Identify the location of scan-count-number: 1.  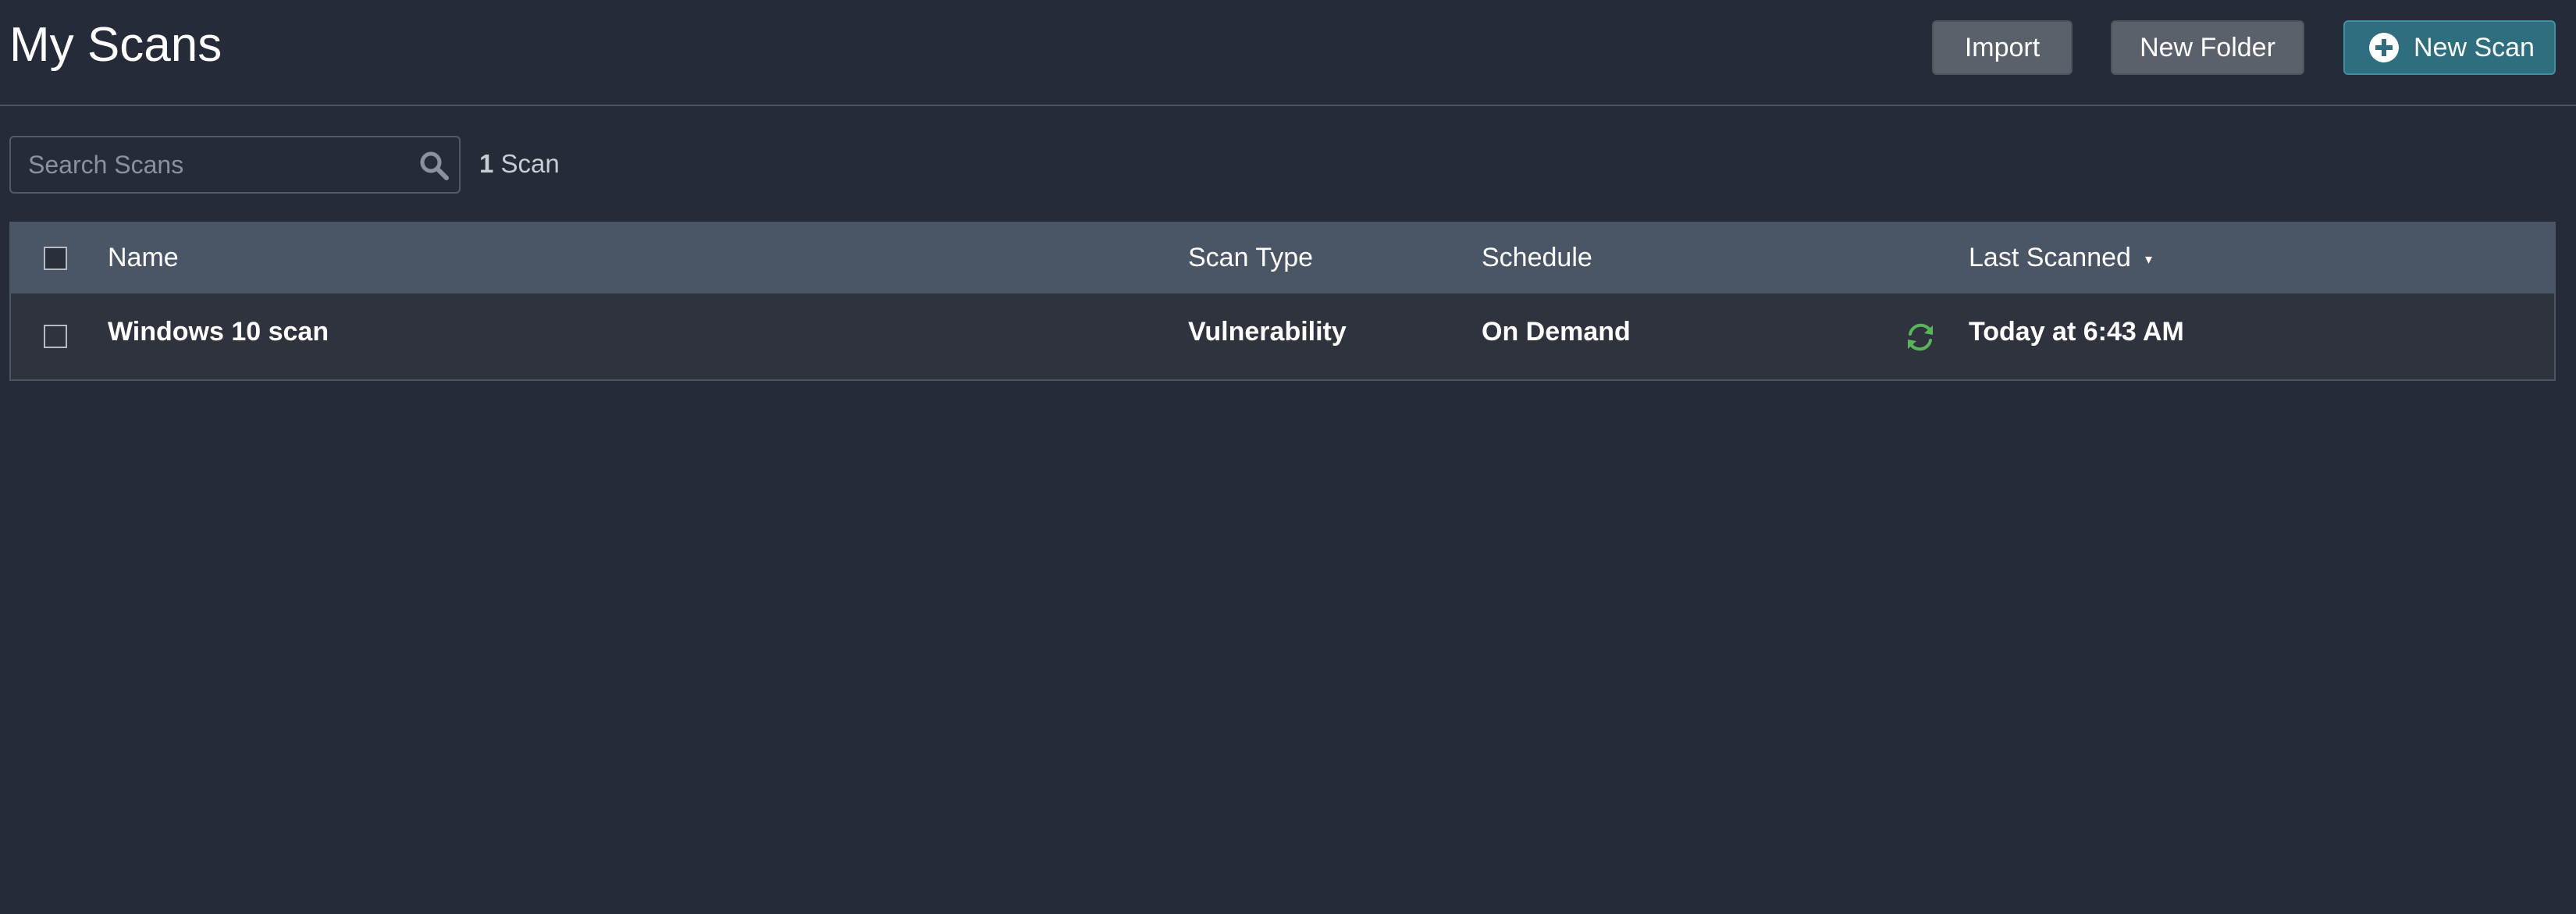
(486, 163).